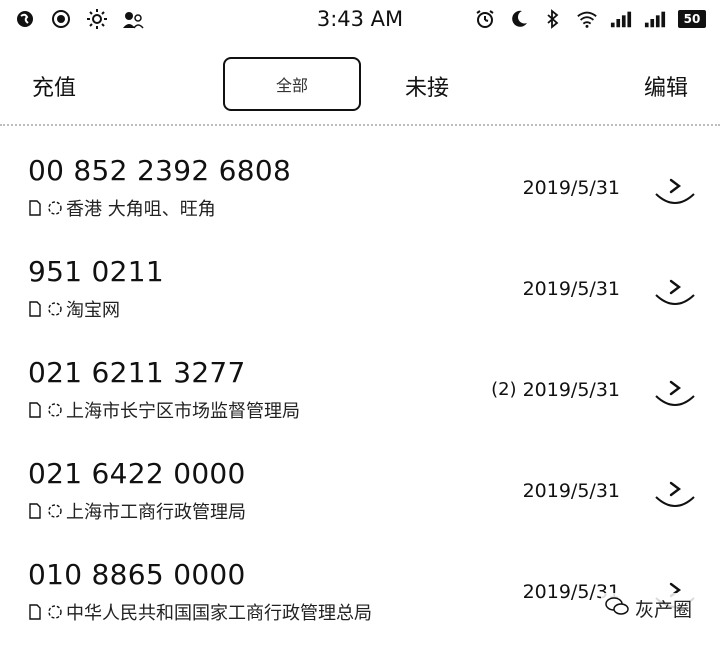 The image size is (720, 655). I want to click on call-number: 951 0211, so click(96, 271).